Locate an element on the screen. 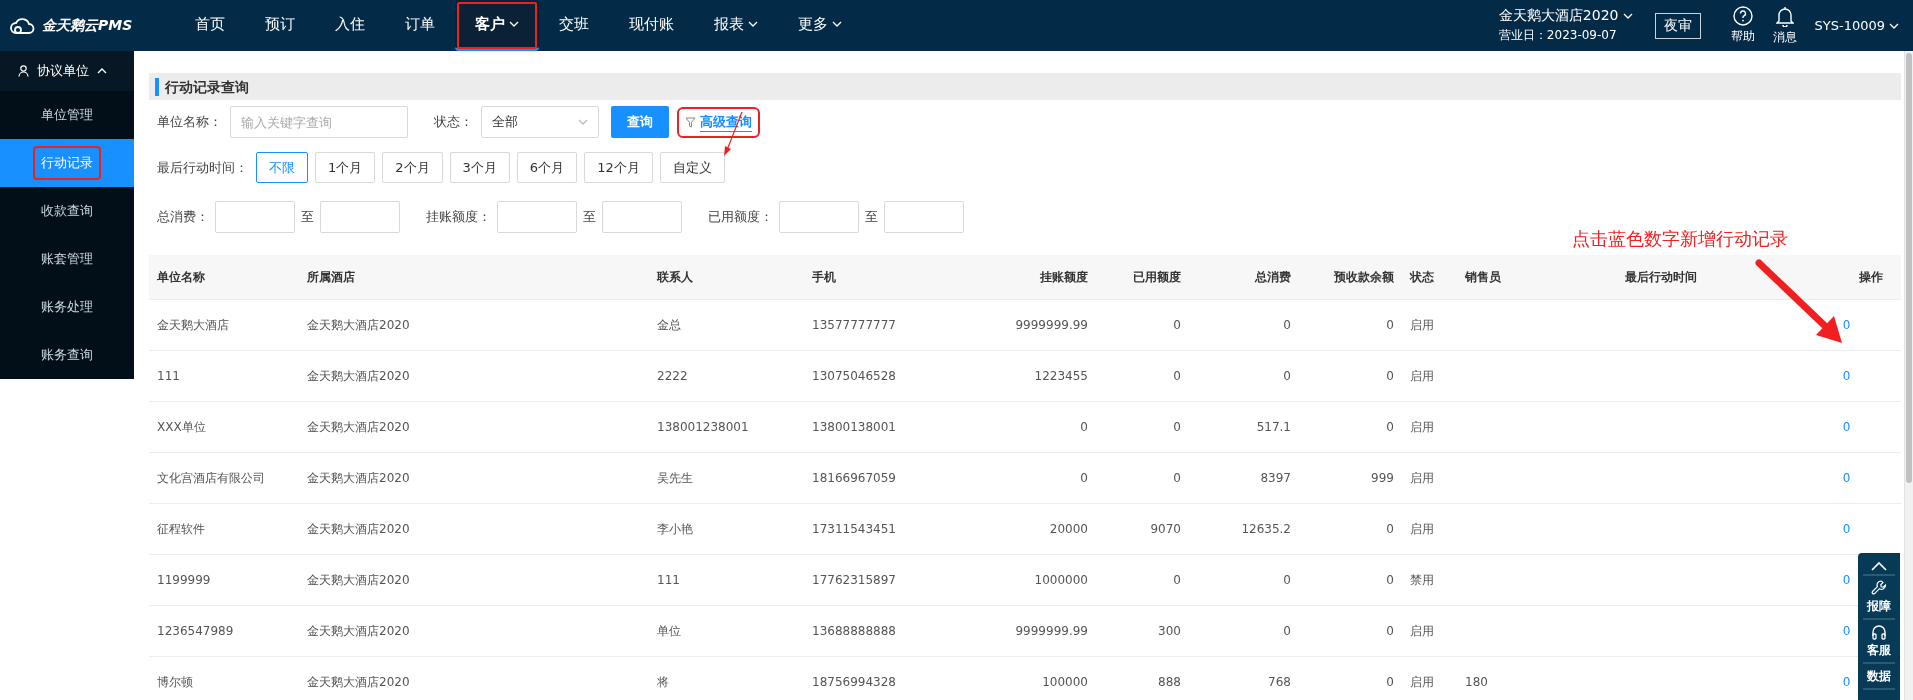 The image size is (1913, 700). wrench-icon is located at coordinates (1879, 588).